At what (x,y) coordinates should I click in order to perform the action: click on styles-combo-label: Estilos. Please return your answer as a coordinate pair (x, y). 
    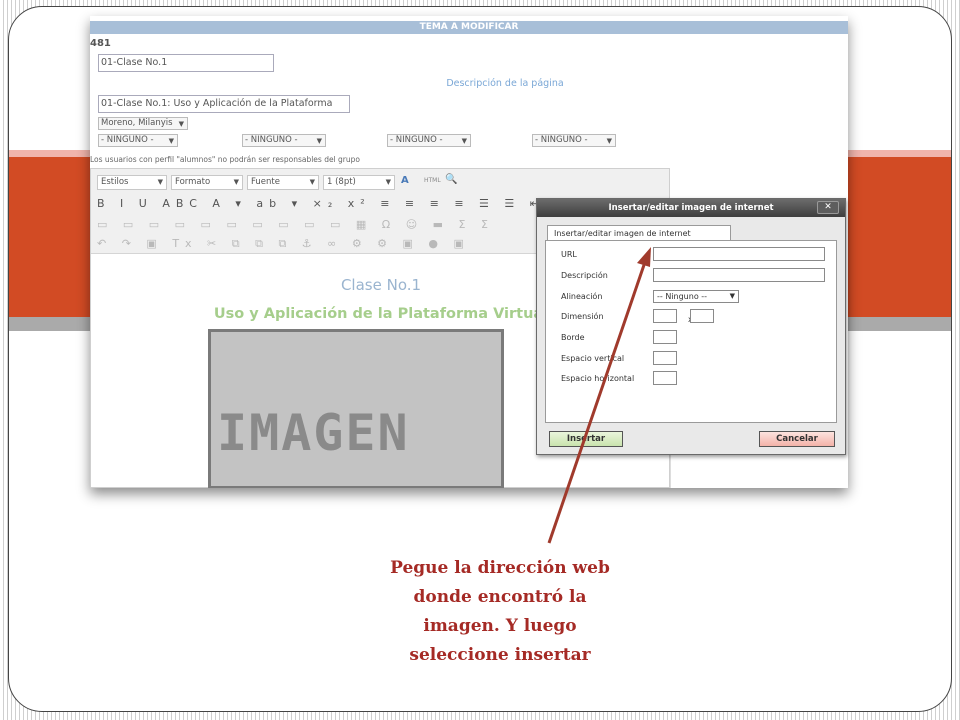
    Looking at the image, I should click on (115, 182).